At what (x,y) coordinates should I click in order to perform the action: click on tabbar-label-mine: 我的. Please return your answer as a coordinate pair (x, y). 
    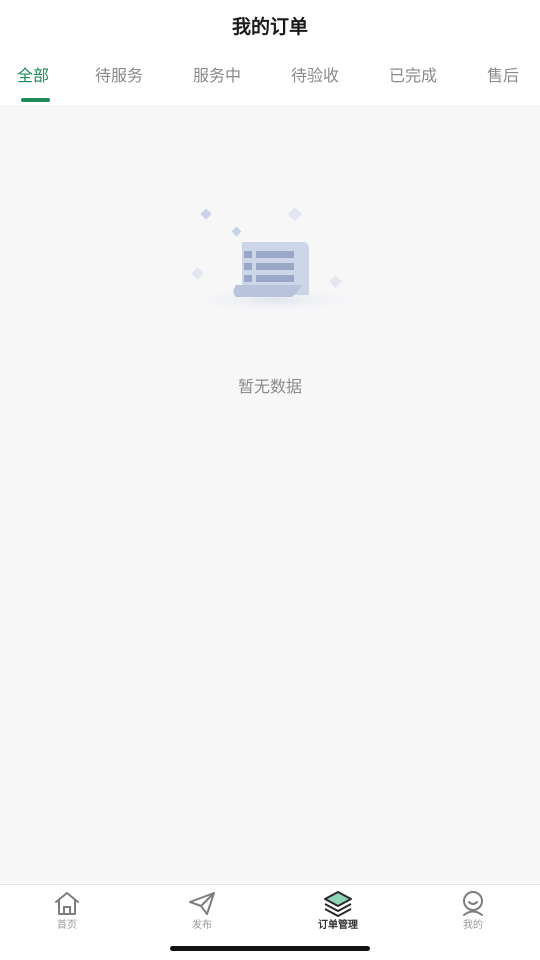
    Looking at the image, I should click on (473, 925).